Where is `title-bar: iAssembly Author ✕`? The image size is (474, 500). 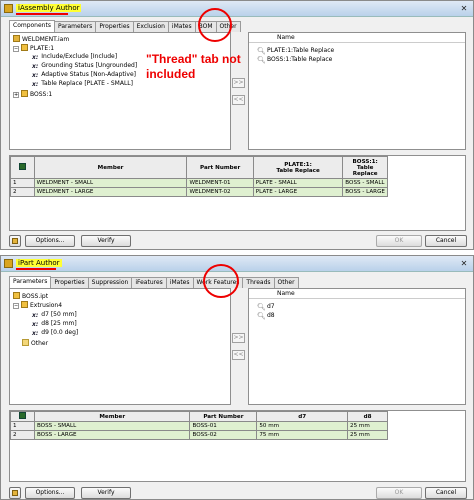
title-bar: iAssembly Author ✕ is located at coordinates (237, 9).